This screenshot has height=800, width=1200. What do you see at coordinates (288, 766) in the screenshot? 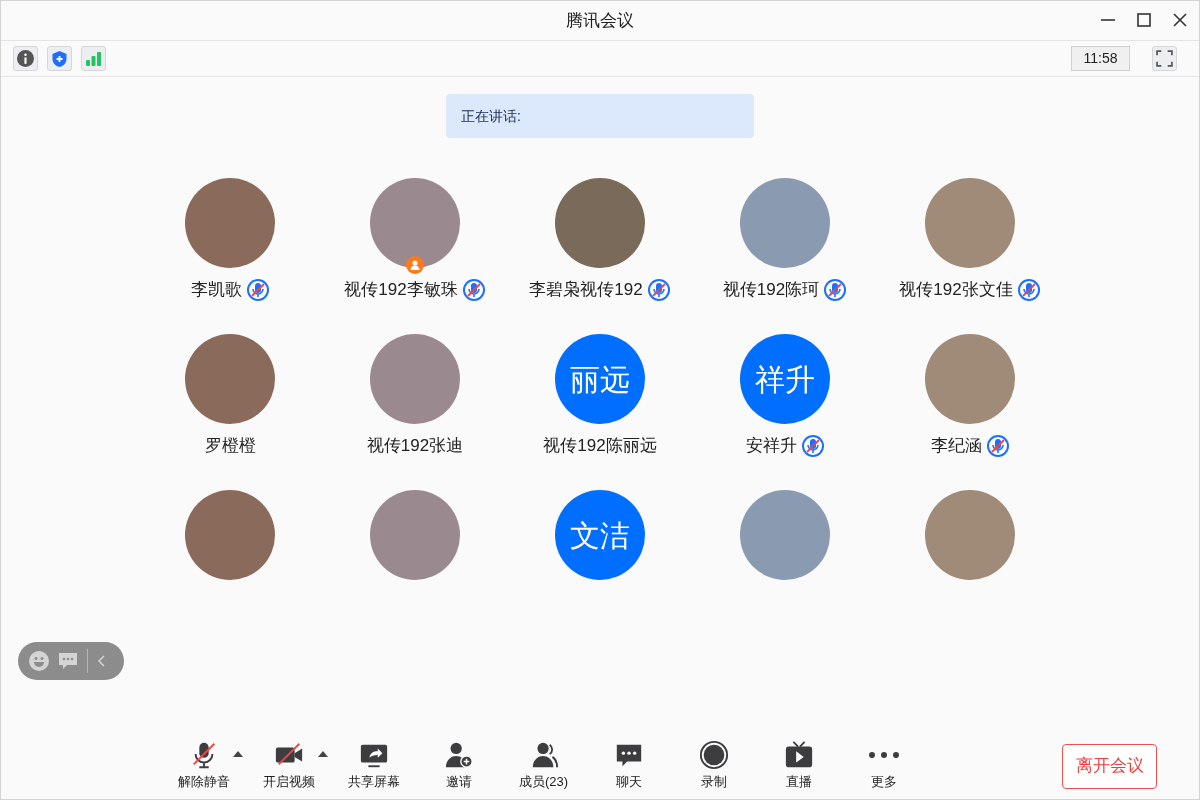
I see `toolbar-button: 开启视频` at bounding box center [288, 766].